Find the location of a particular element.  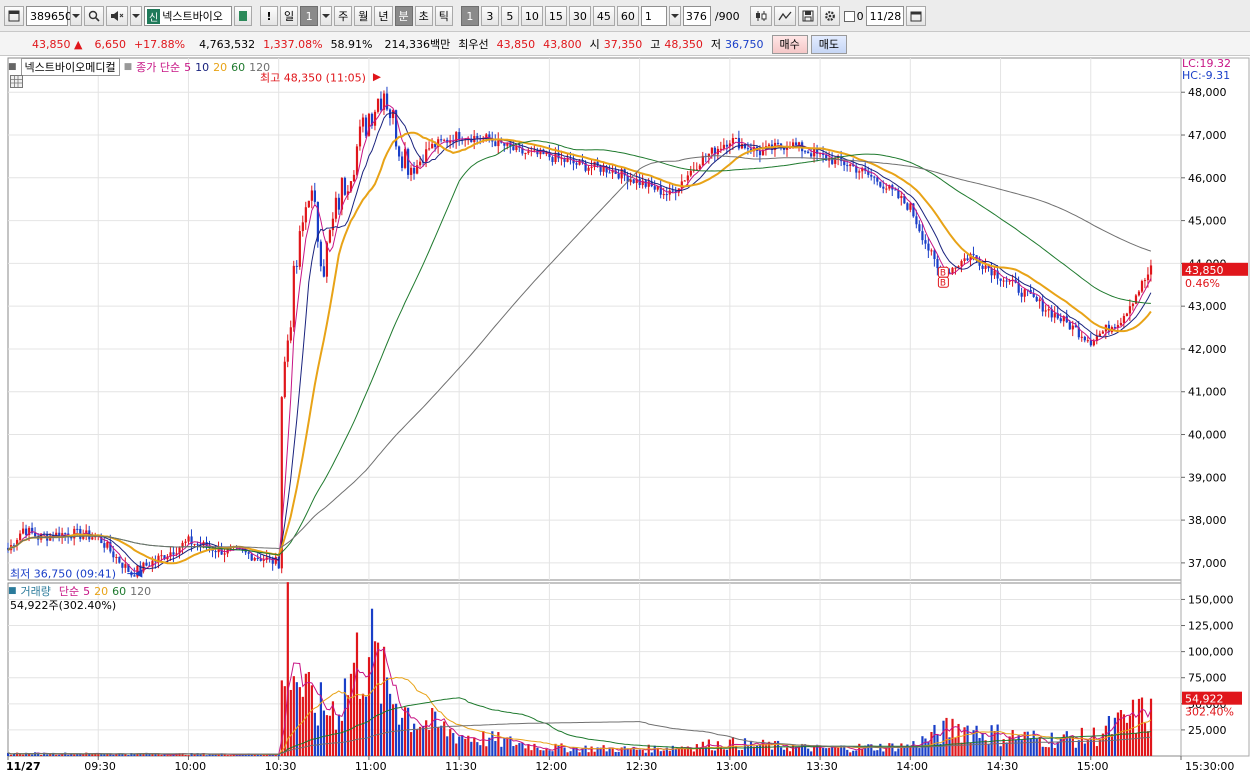

open-label: 시 is located at coordinates (594, 44).